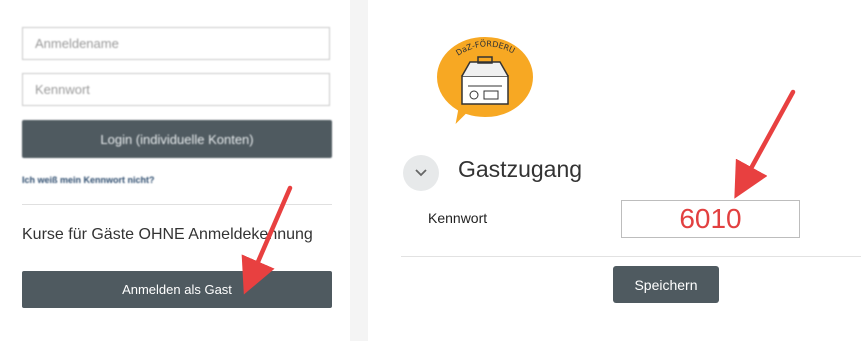 This screenshot has width=867, height=341. I want to click on forgot-password-link: Ich weiß mein Kennwort nicht?, so click(88, 180).